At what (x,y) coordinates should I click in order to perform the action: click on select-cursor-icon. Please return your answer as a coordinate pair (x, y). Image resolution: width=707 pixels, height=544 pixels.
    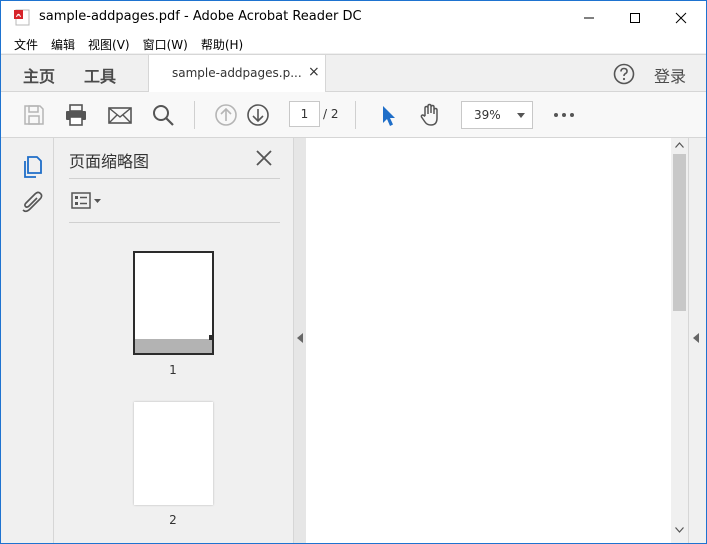
    Looking at the image, I should click on (388, 115).